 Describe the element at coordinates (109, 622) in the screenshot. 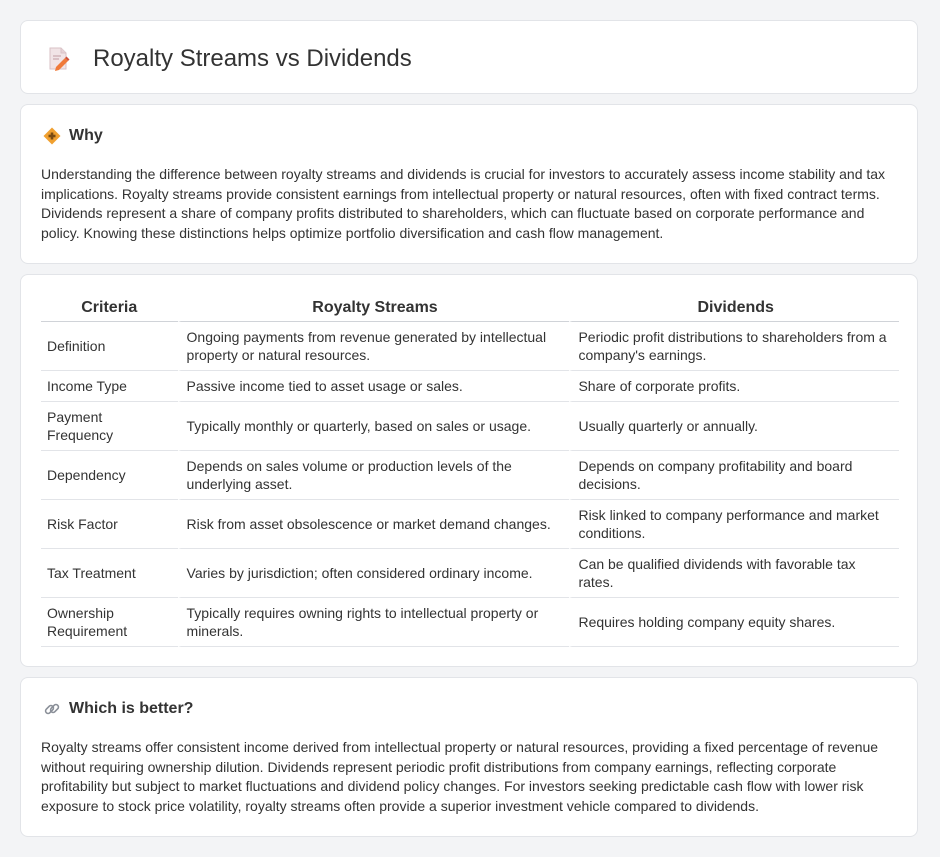

I see `criteria-cell: Ownership Requirement` at that location.